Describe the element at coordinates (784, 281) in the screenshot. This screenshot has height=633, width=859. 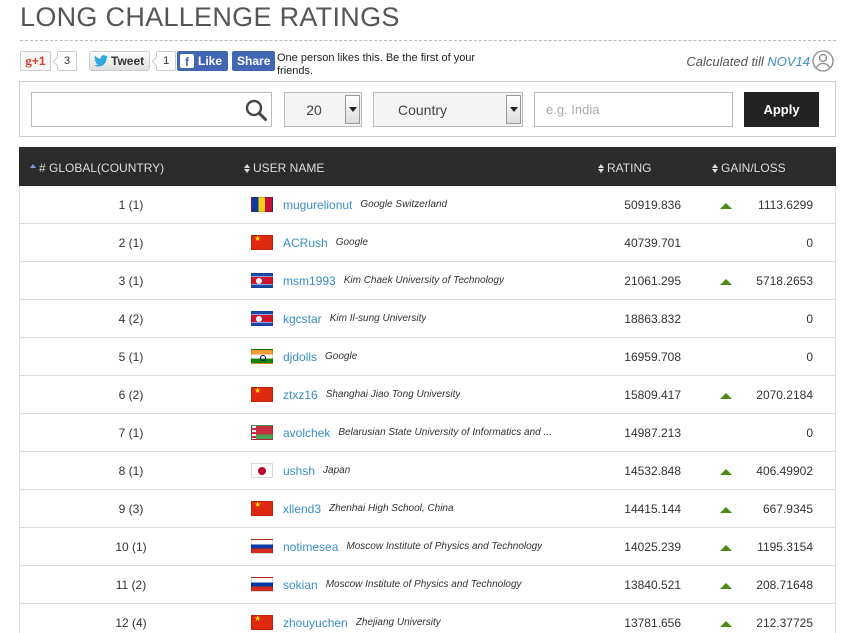
I see `gain-cell: 5718.2653` at that location.